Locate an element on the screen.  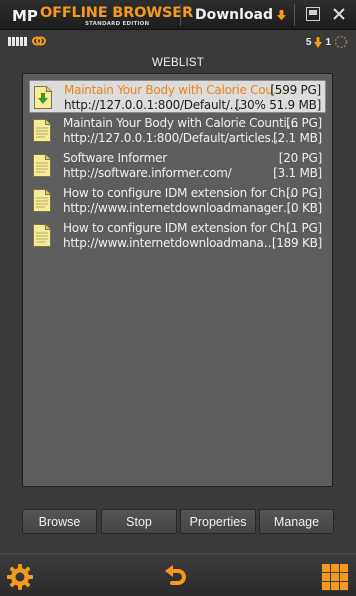
item-pages: [0 PG] is located at coordinates (304, 193).